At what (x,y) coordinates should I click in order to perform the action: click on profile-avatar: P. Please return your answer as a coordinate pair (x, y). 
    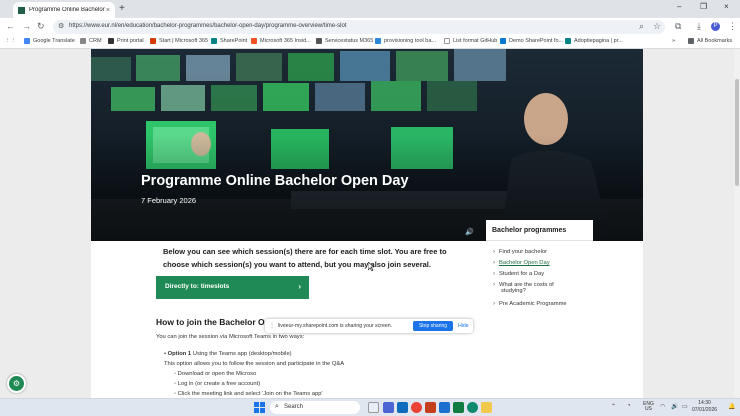
    Looking at the image, I should click on (715, 26).